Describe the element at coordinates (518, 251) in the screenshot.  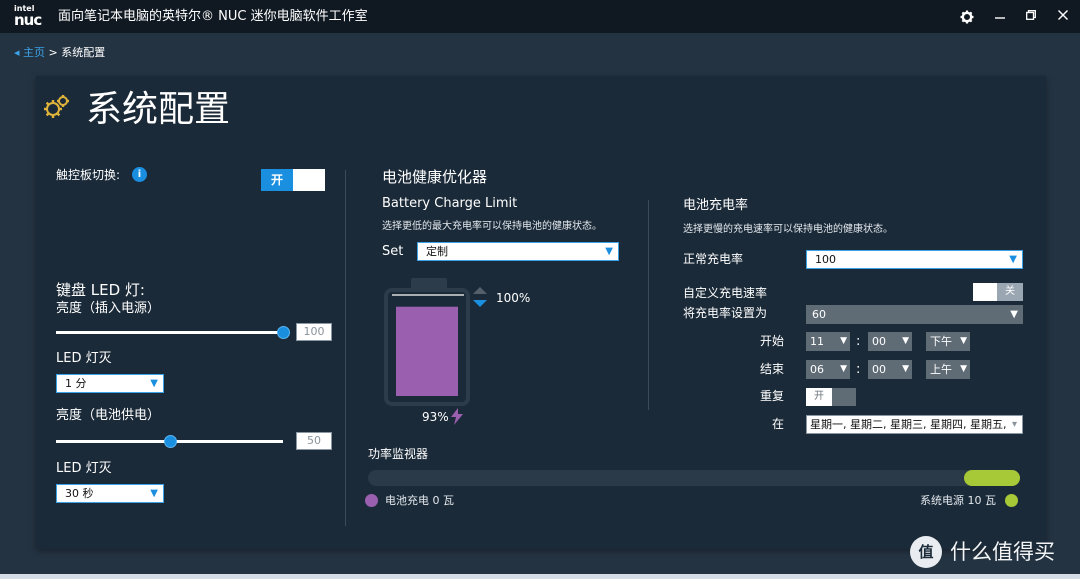
I see `charge-limit-select: 定制 ▼` at that location.